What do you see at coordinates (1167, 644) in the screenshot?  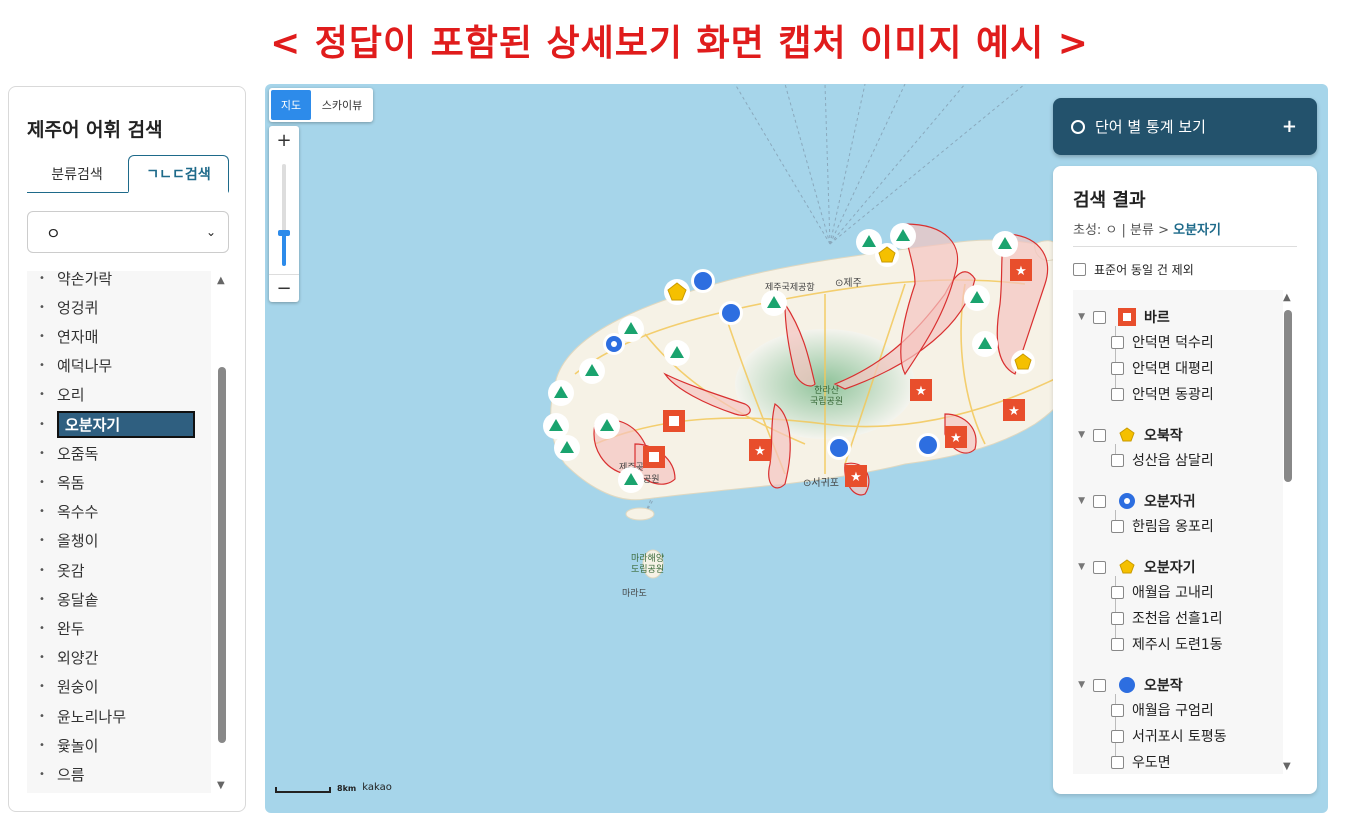 I see `result-item: 제주시 도련1동` at bounding box center [1167, 644].